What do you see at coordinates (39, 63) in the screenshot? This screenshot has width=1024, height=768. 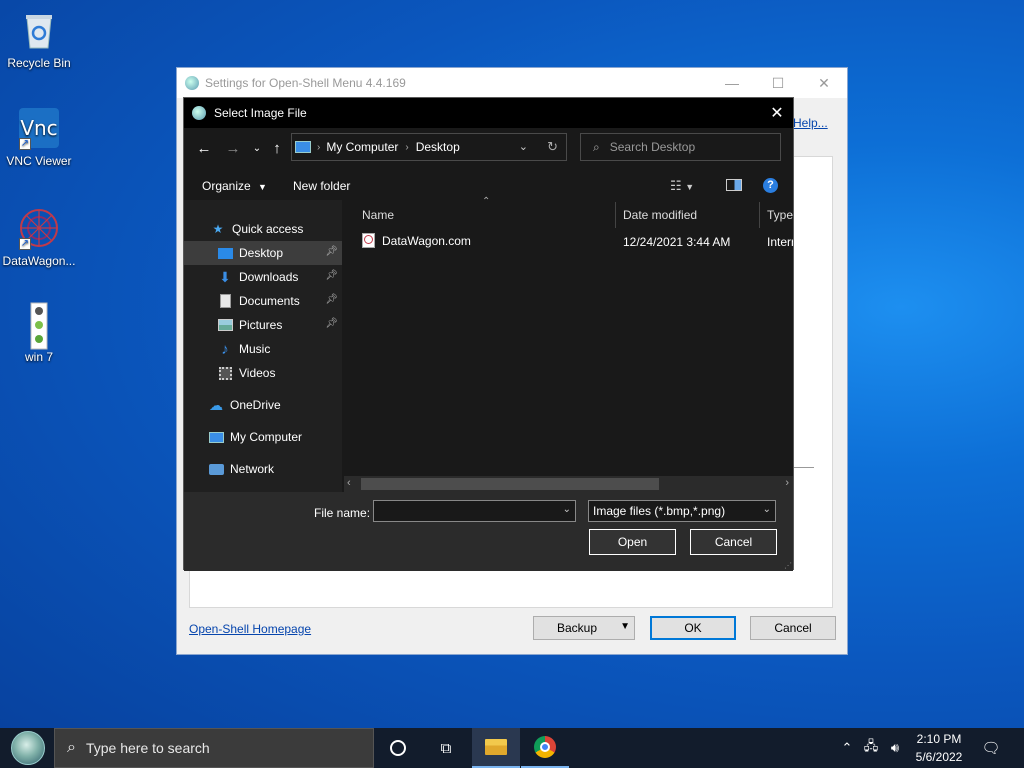 I see `desktop-icon-label: Recycle Bin` at bounding box center [39, 63].